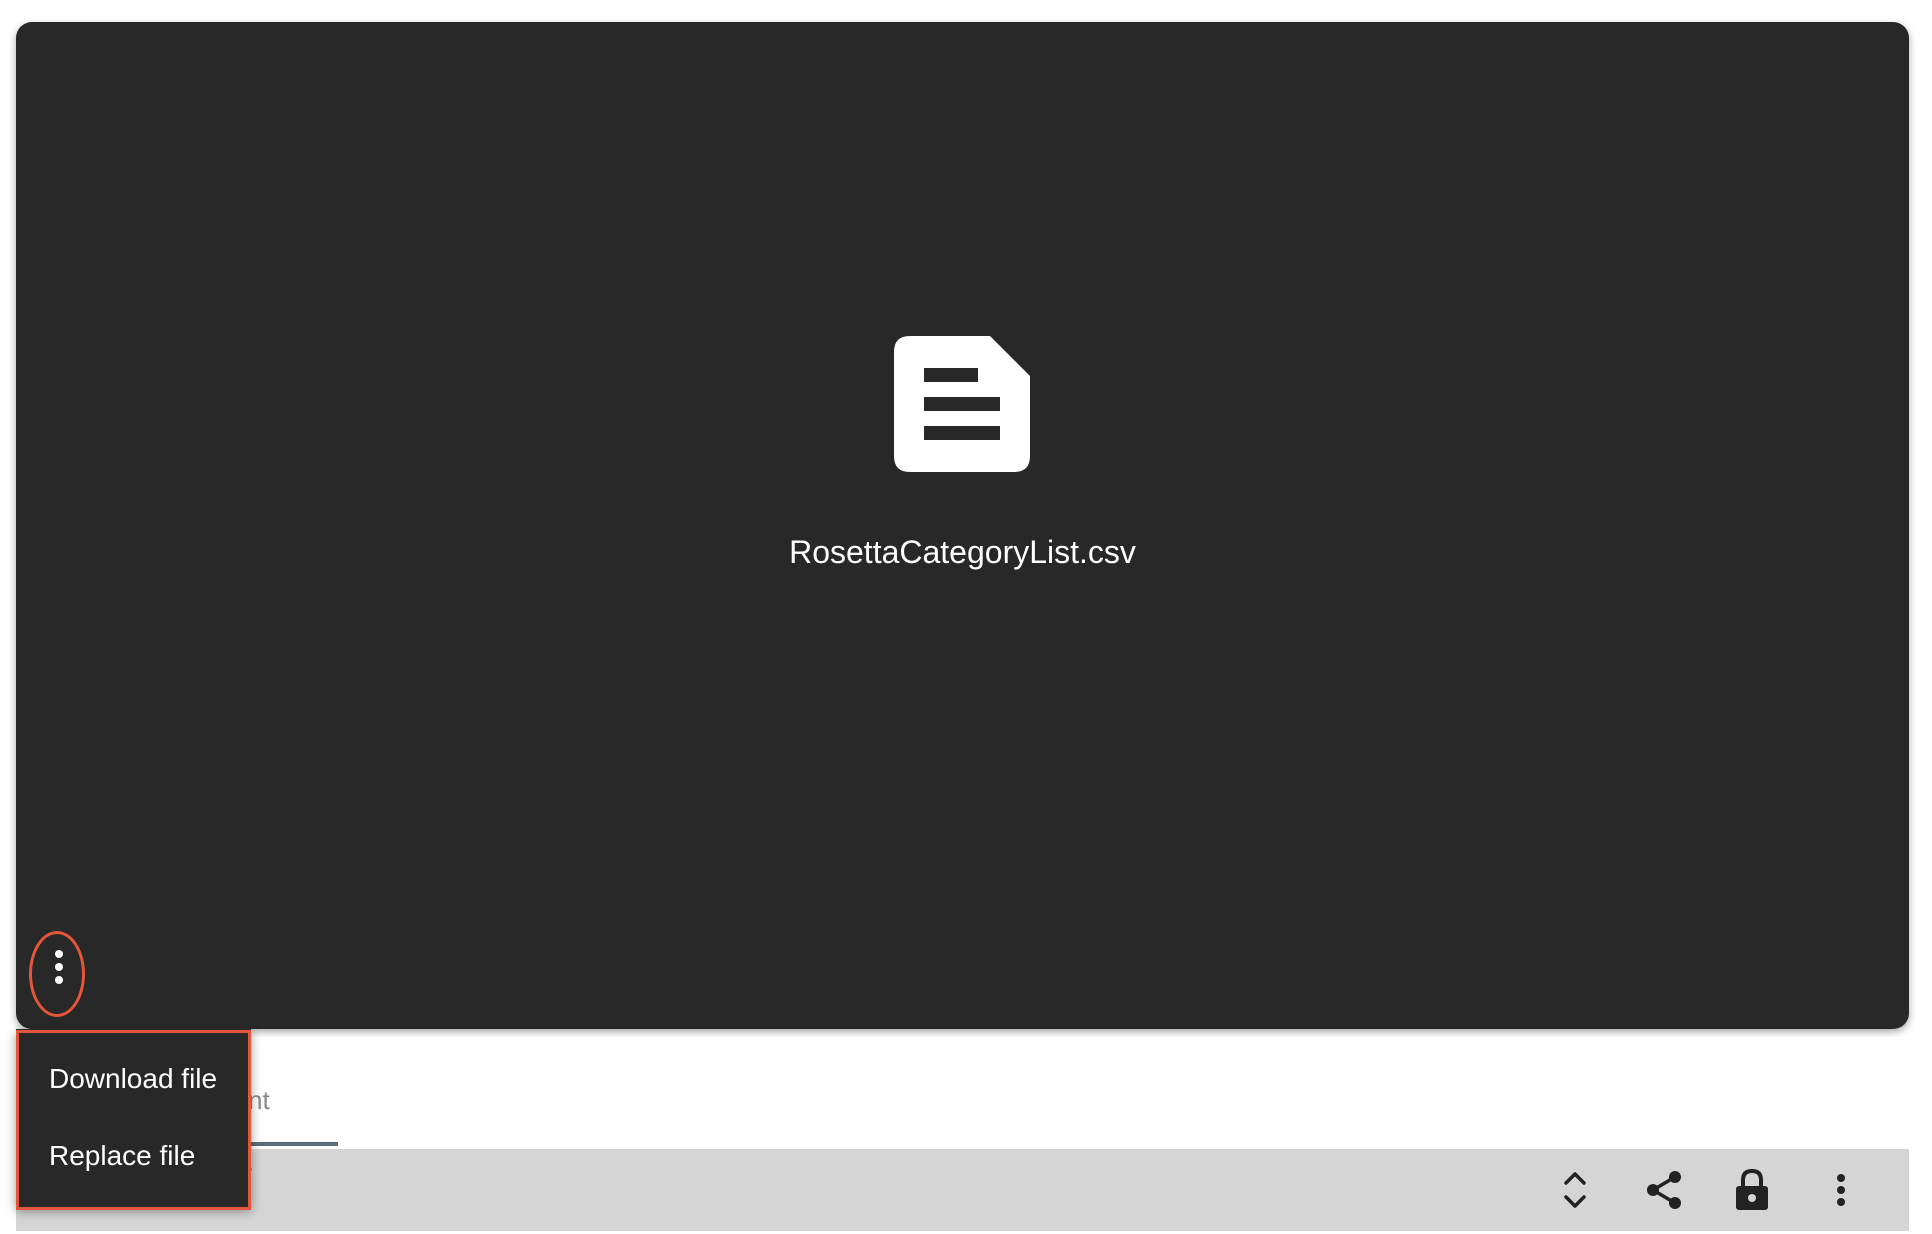  Describe the element at coordinates (962, 1190) in the screenshot. I see `bottom-toolbar: /` at that location.